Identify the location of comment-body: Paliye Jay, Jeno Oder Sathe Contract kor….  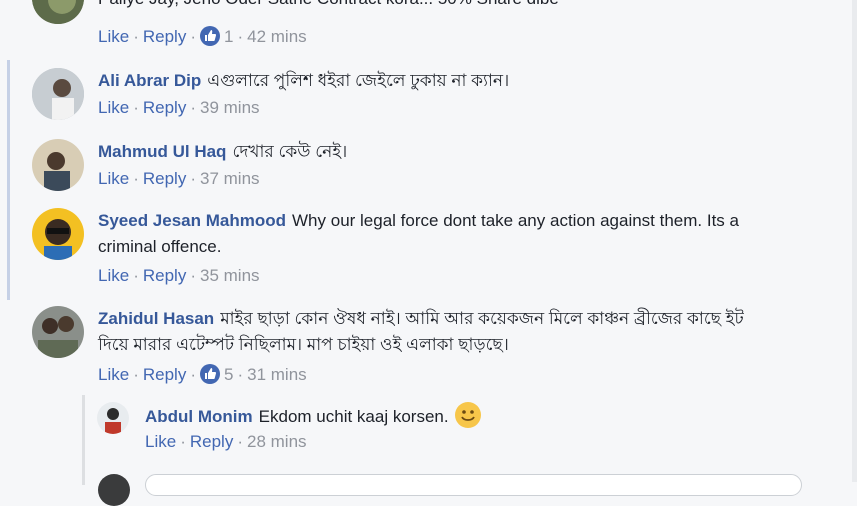
(448, 6).